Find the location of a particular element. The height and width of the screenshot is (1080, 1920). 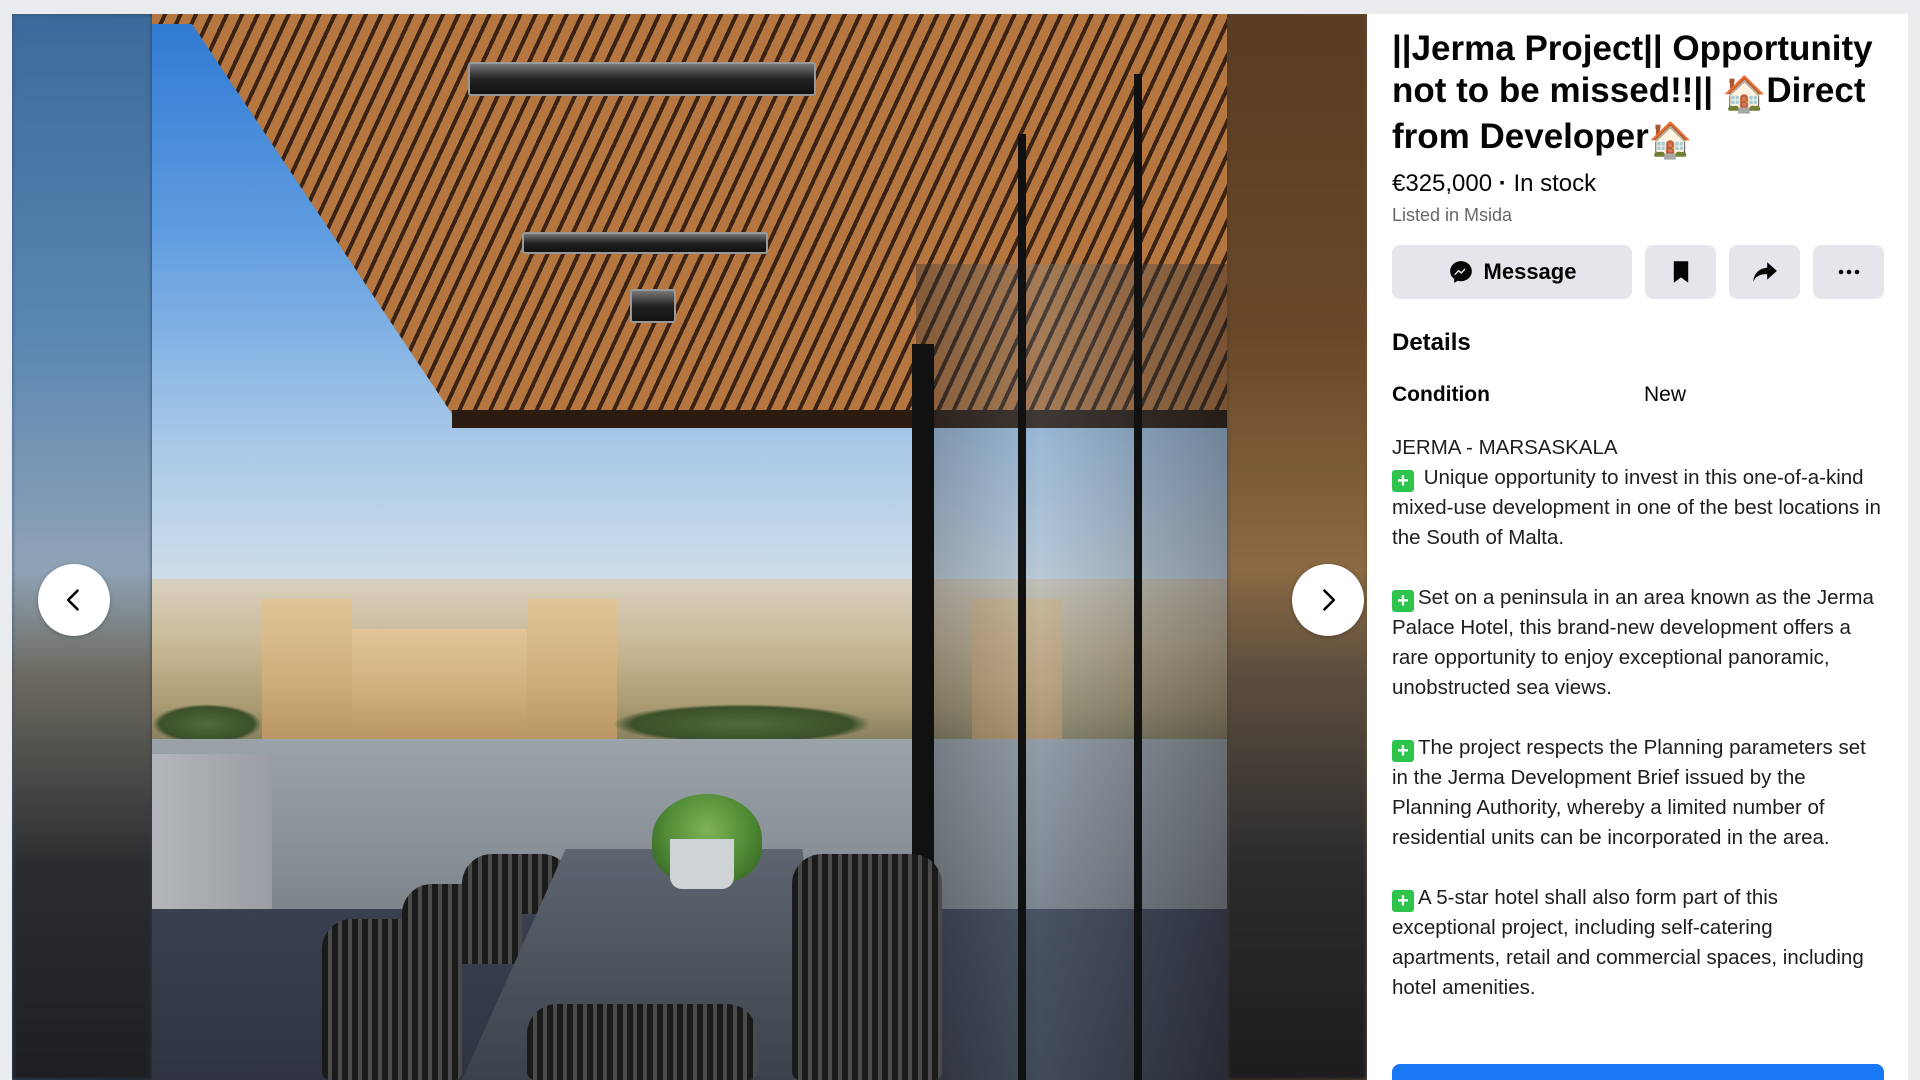

price-line: €325,000 · In stock is located at coordinates (1638, 184).